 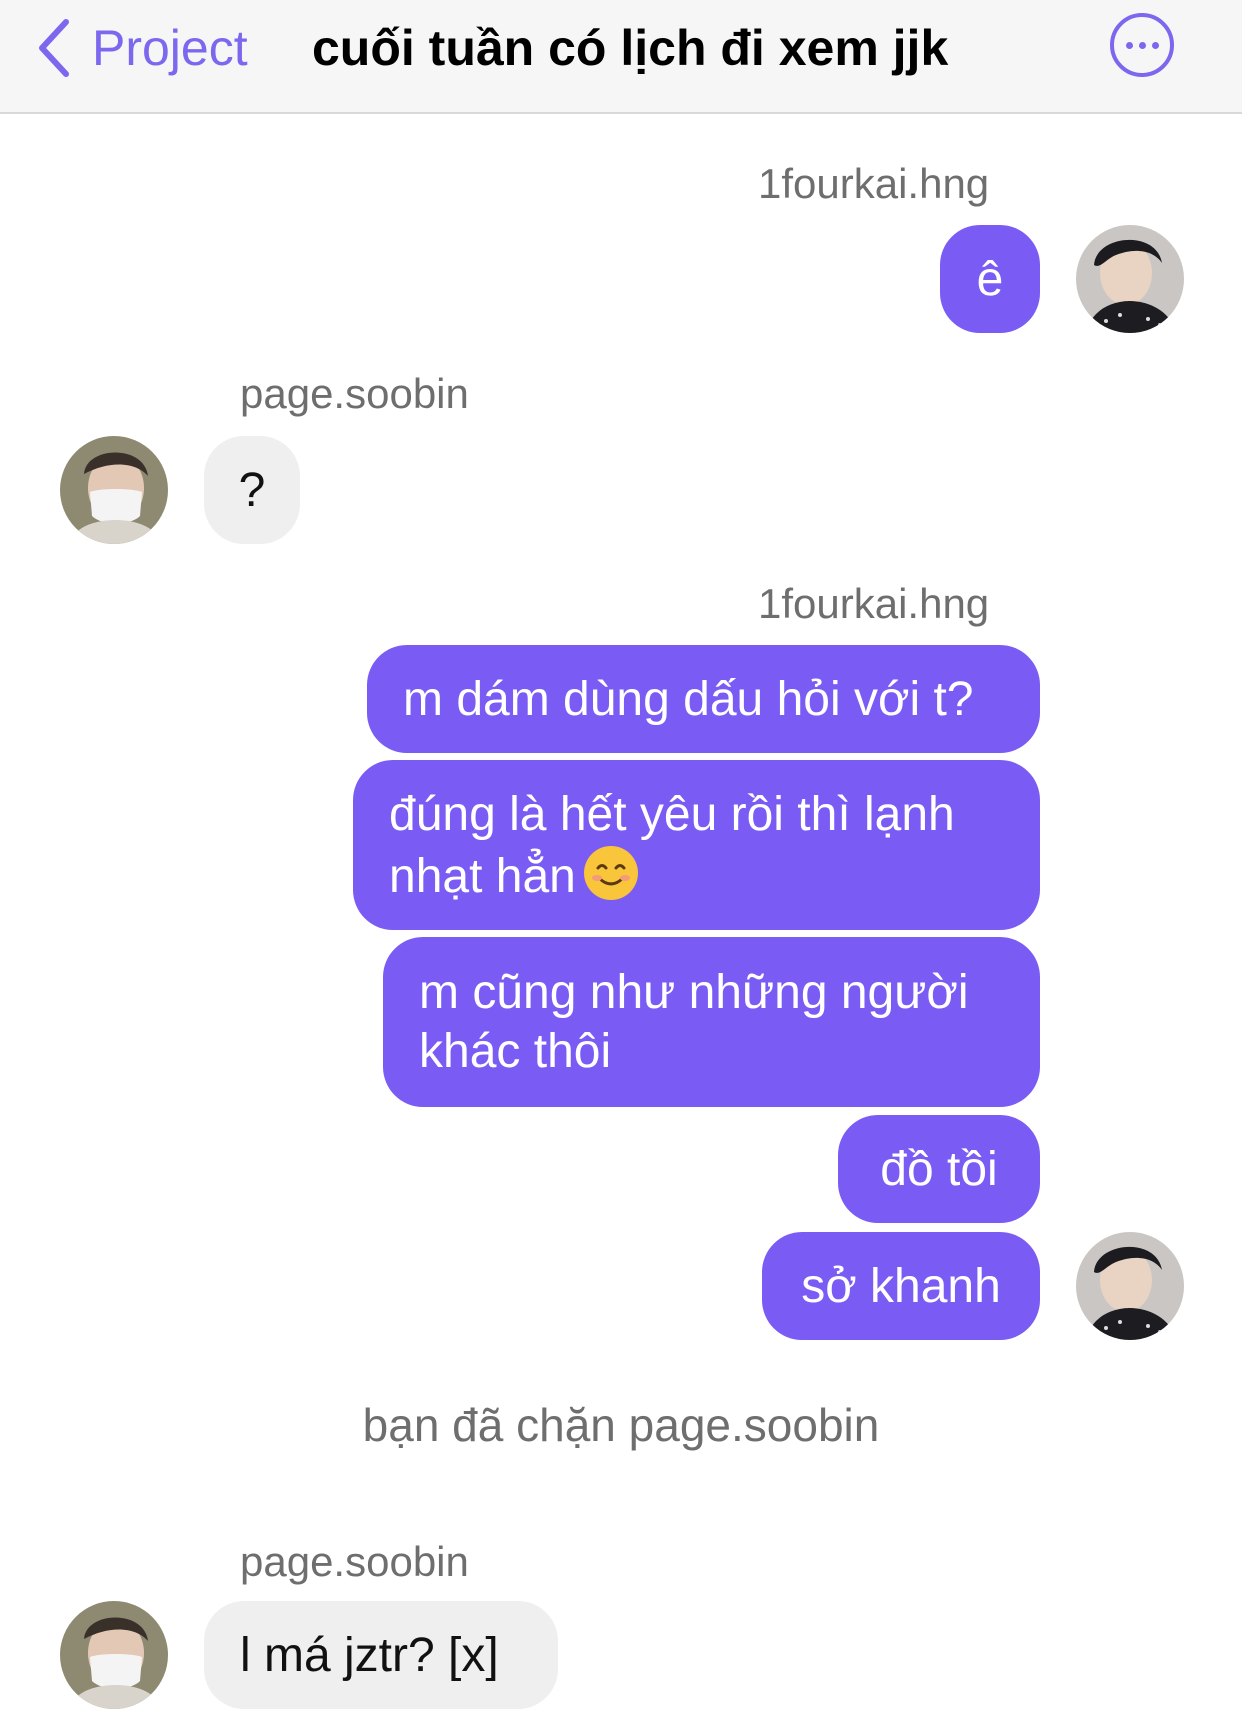 What do you see at coordinates (630, 48) in the screenshot?
I see `chat-title: cuối tuần có lịch đi xem jjk` at bounding box center [630, 48].